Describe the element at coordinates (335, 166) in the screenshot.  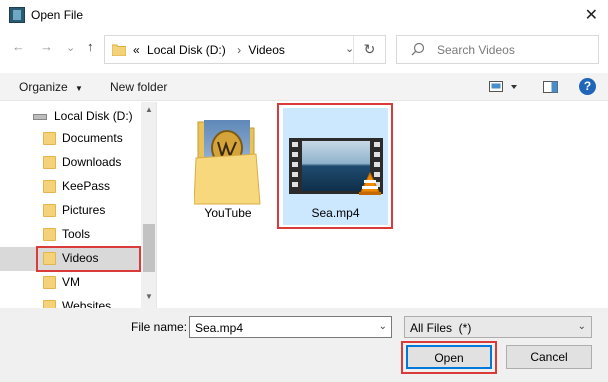
I see `highlight-box-sea-mp4` at that location.